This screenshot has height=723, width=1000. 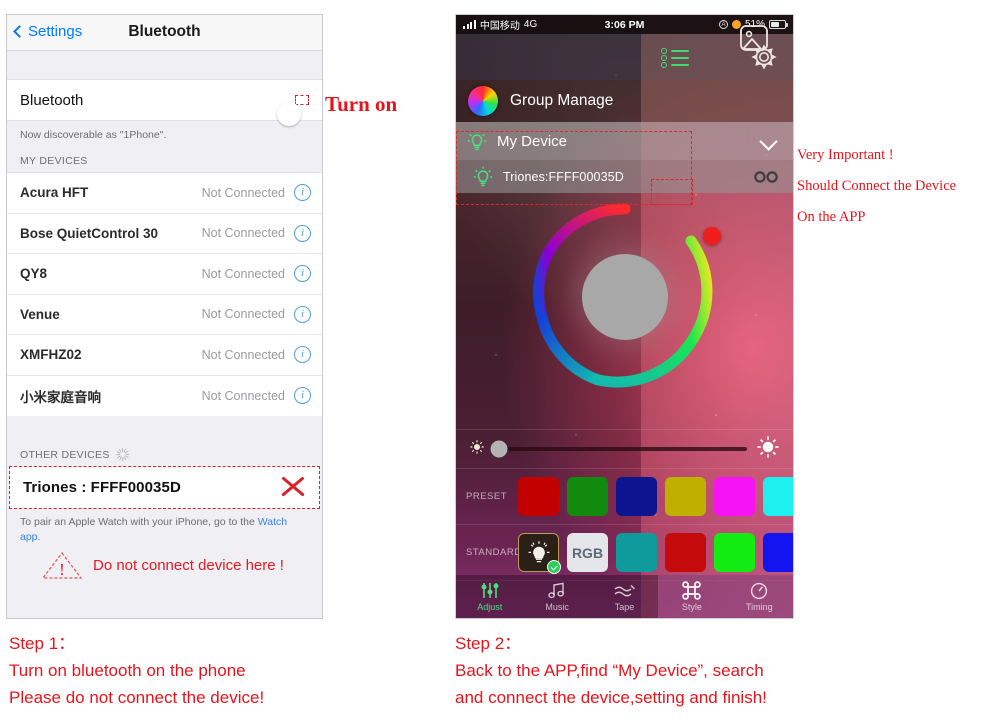 I want to click on device-name-label: Triones:FFFF00035D, so click(x=563, y=176).